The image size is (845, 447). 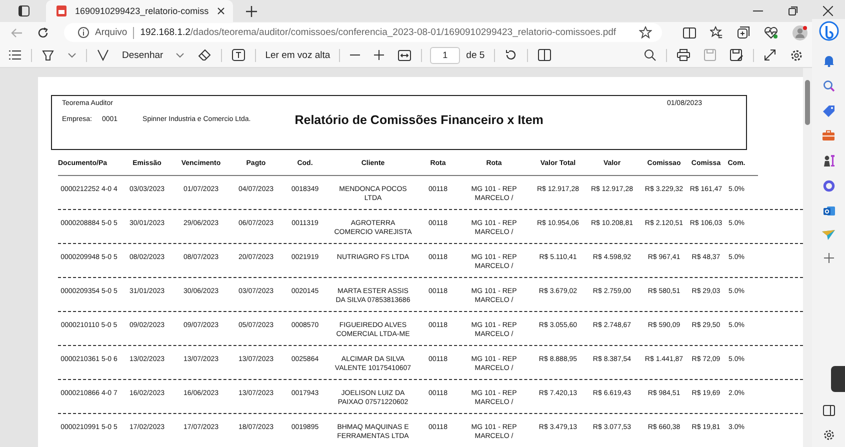 I want to click on info-icon, so click(x=83, y=32).